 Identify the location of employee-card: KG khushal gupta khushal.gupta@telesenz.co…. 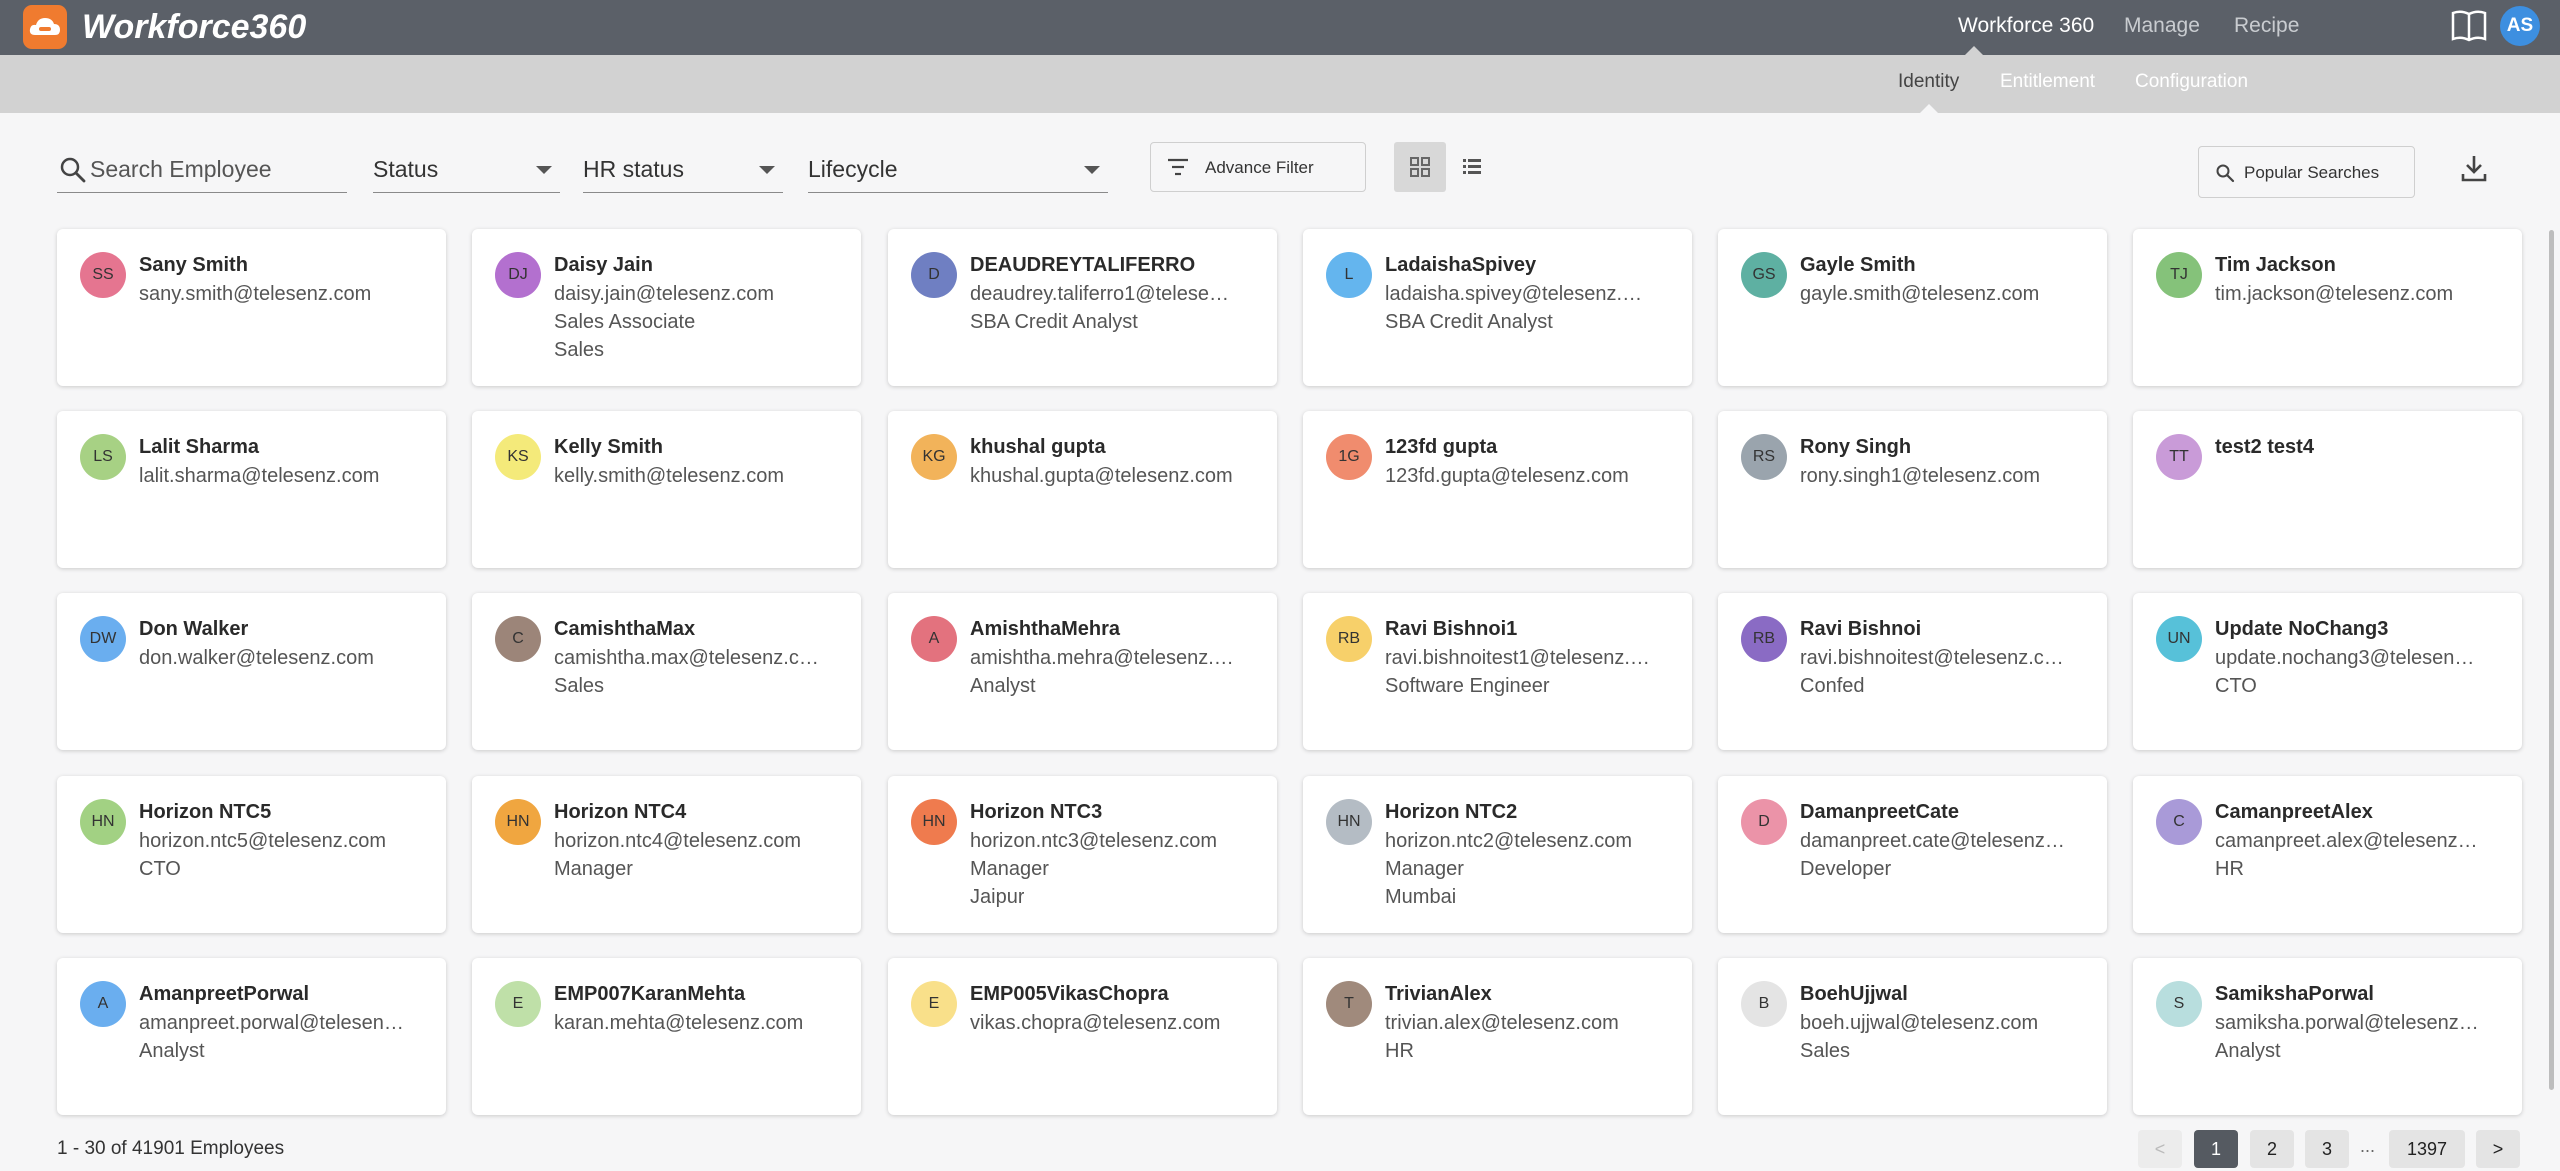
(1082, 489).